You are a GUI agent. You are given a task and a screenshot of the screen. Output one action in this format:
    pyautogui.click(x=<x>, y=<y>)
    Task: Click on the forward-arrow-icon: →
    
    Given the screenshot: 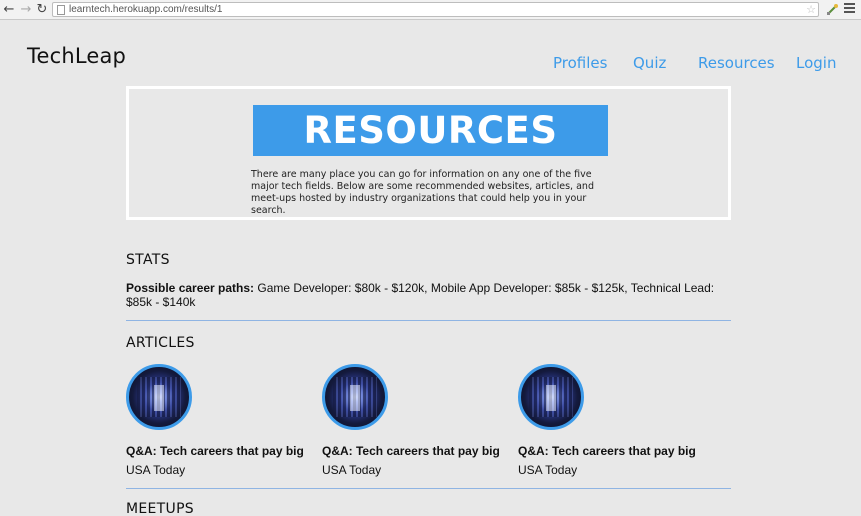 What is the action you would take?
    pyautogui.click(x=26, y=9)
    